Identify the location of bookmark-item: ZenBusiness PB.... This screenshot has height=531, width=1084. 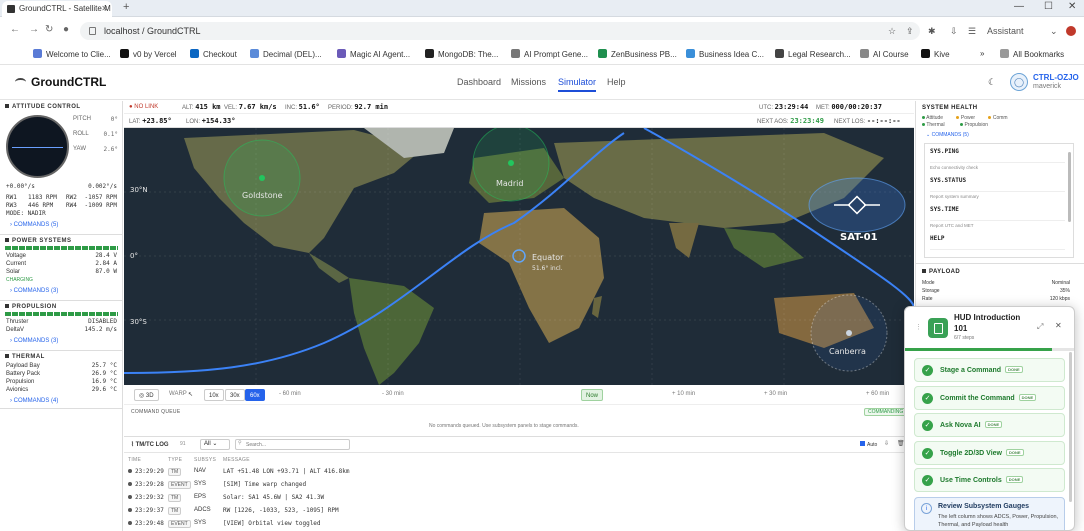
(637, 54).